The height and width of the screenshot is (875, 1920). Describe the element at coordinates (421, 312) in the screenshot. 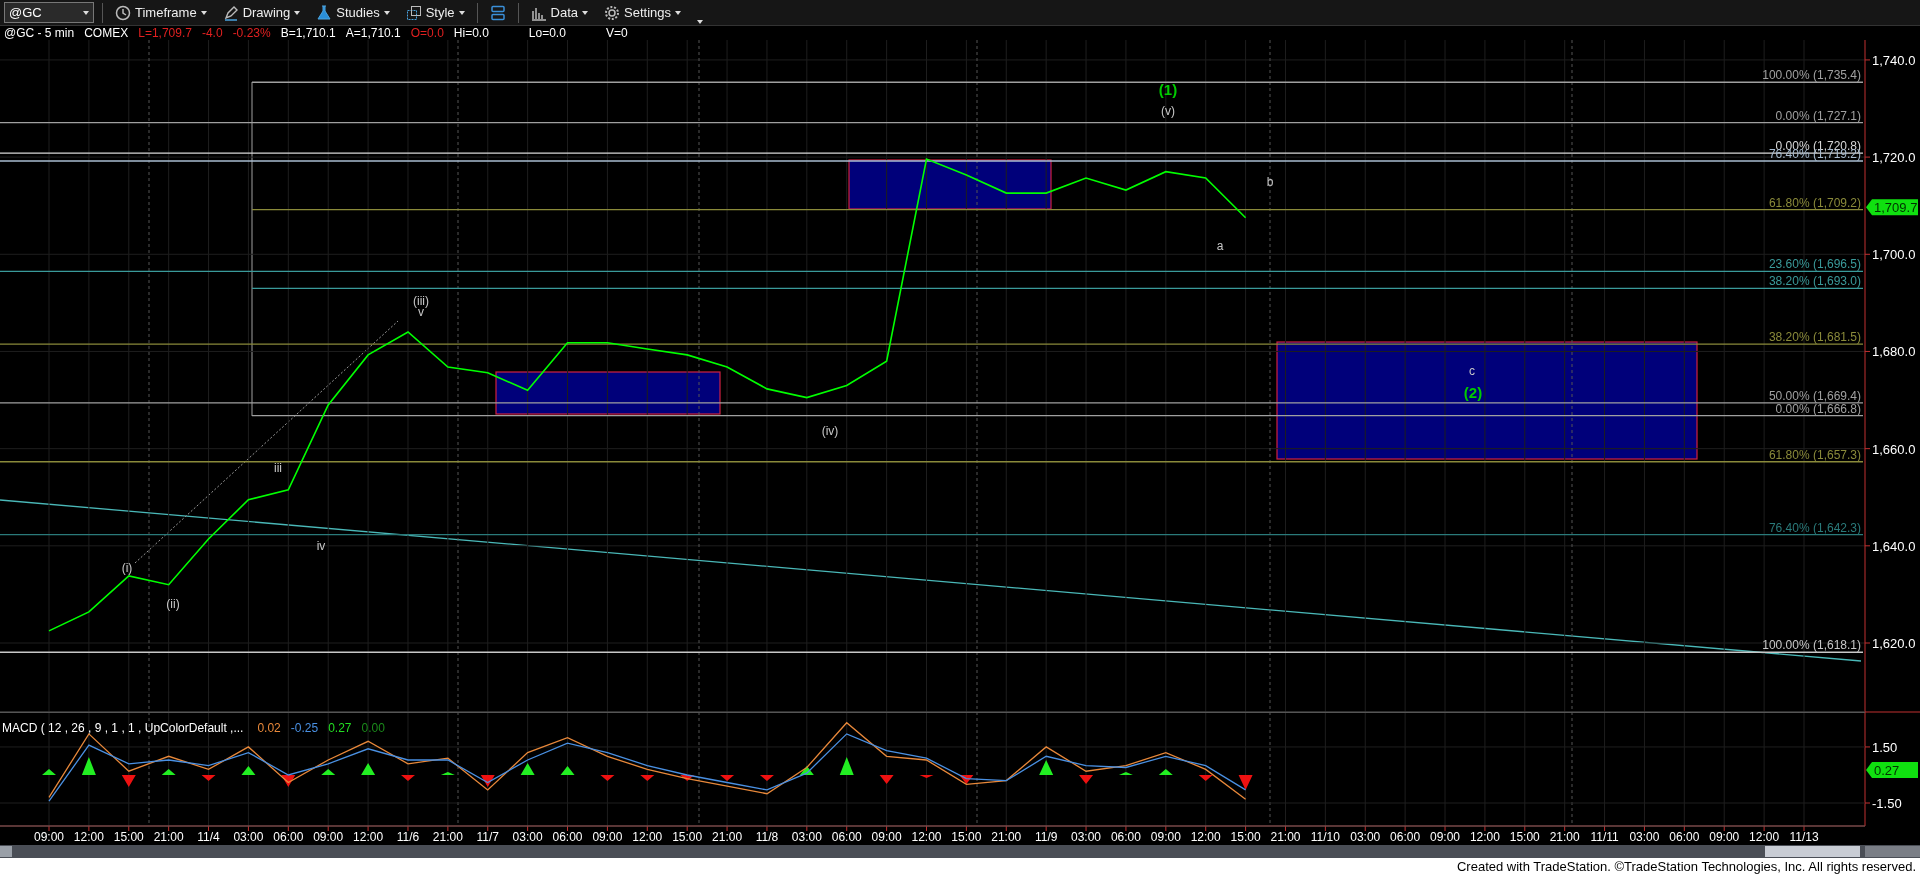

I see `wave-label: v` at that location.